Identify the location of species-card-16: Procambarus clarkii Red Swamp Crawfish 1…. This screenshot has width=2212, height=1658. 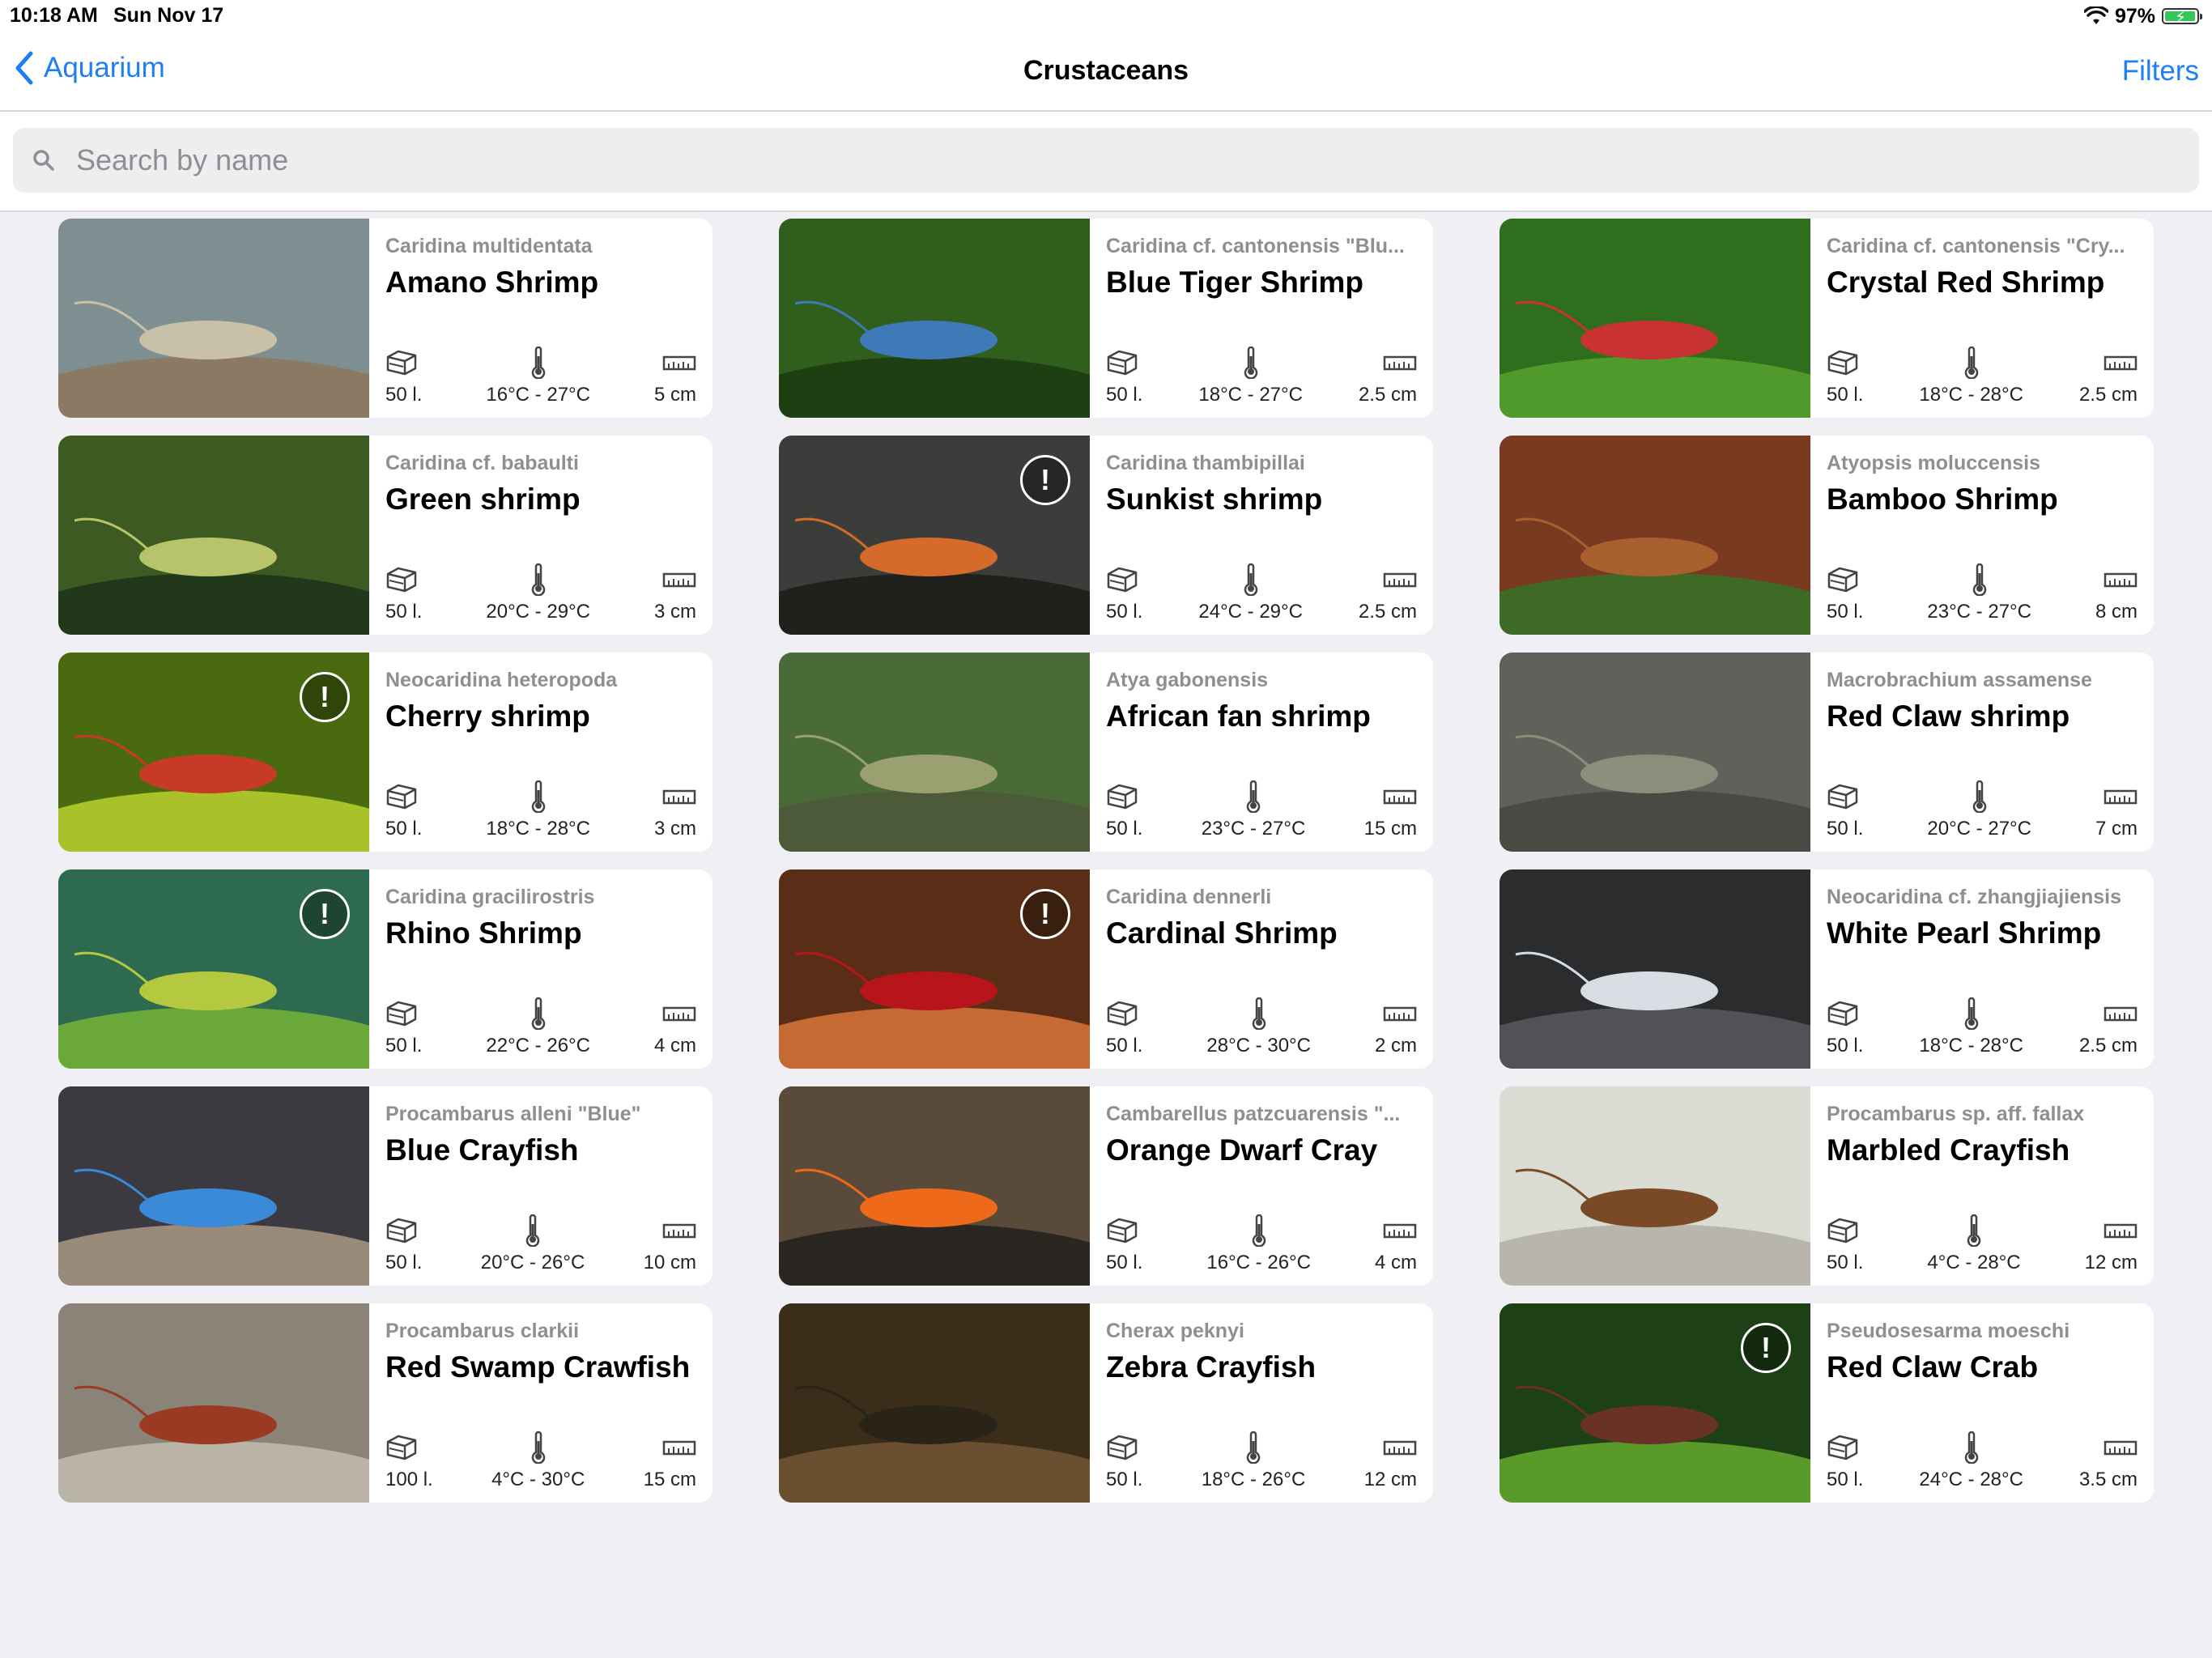
(385, 1403).